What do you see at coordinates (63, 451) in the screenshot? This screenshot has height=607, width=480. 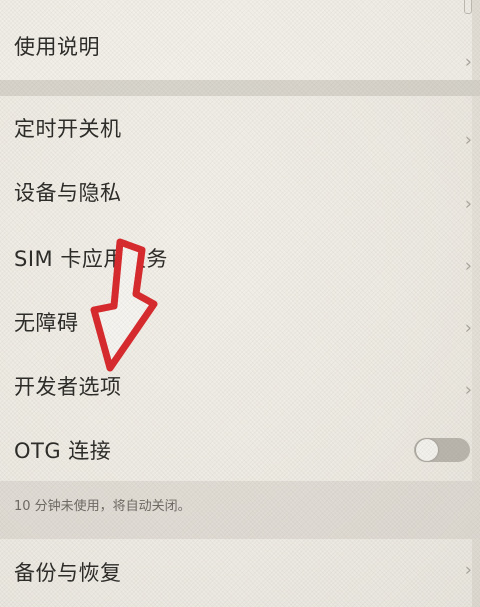 I see `settings-item-label: OTG 连接` at bounding box center [63, 451].